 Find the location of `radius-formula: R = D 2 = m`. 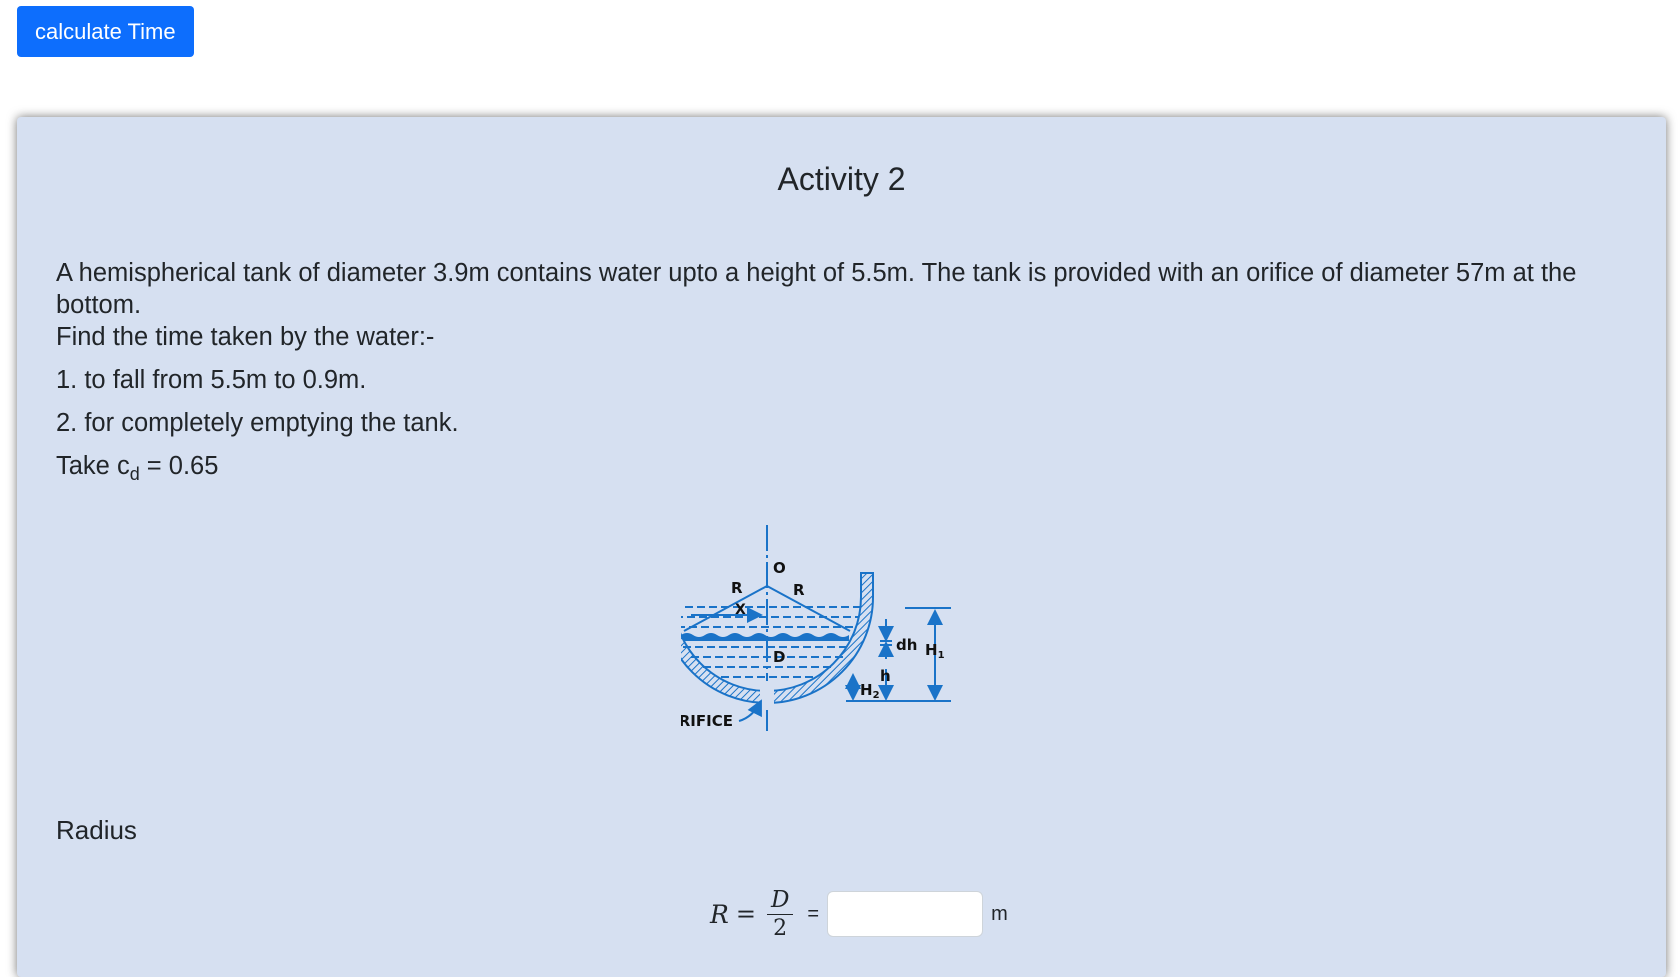

radius-formula: R = D 2 = m is located at coordinates (859, 914).